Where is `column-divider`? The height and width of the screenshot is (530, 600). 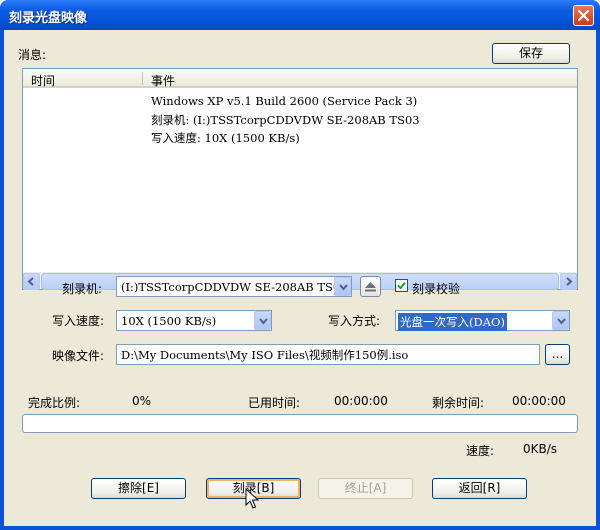 column-divider is located at coordinates (142, 78).